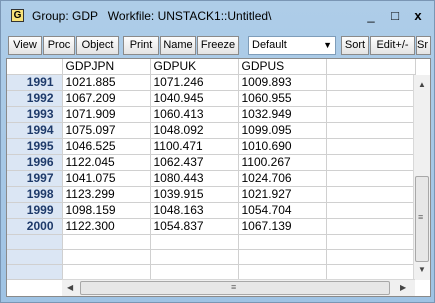 Image resolution: width=435 pixels, height=303 pixels. What do you see at coordinates (106, 210) in the screenshot?
I see `data-cell: 1098.159` at bounding box center [106, 210].